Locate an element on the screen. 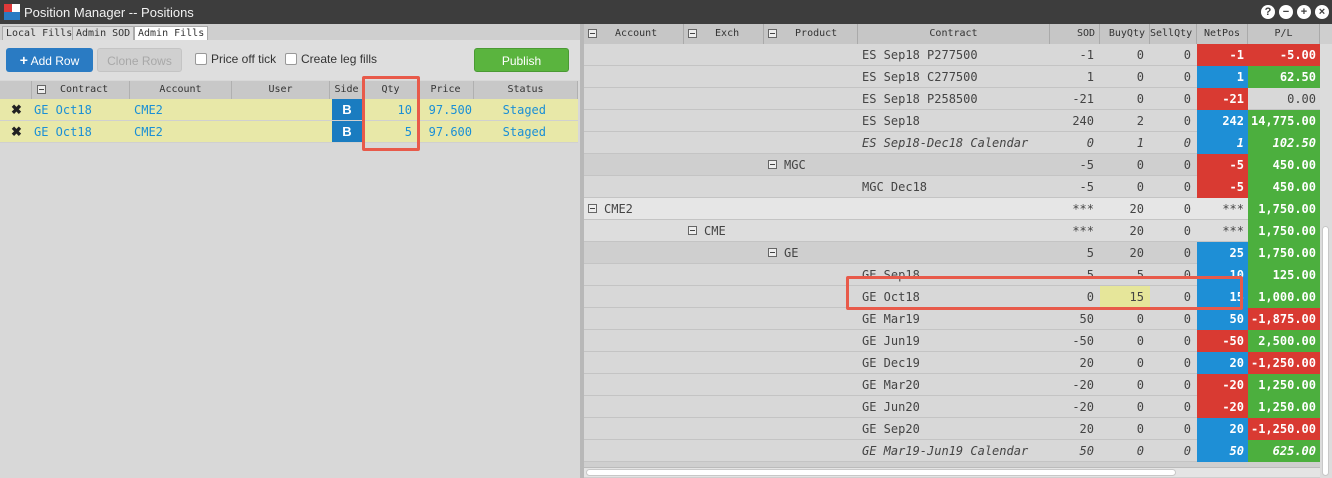 The image size is (1332, 478). header-netpos: NetPos is located at coordinates (1222, 34).